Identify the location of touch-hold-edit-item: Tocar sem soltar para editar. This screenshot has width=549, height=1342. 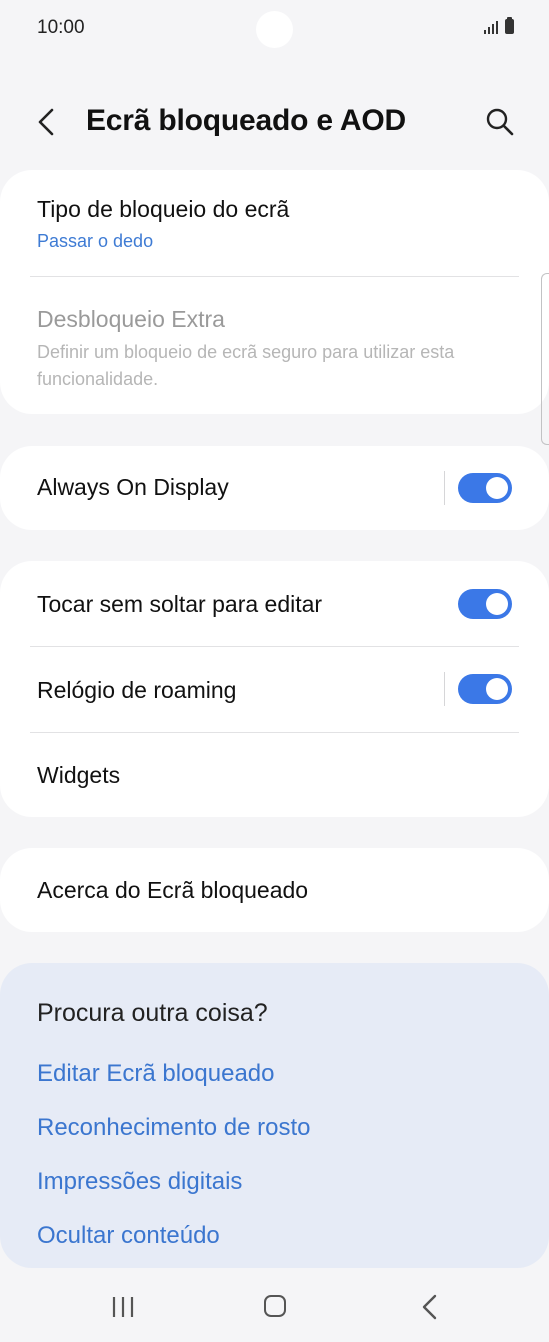
(274, 604).